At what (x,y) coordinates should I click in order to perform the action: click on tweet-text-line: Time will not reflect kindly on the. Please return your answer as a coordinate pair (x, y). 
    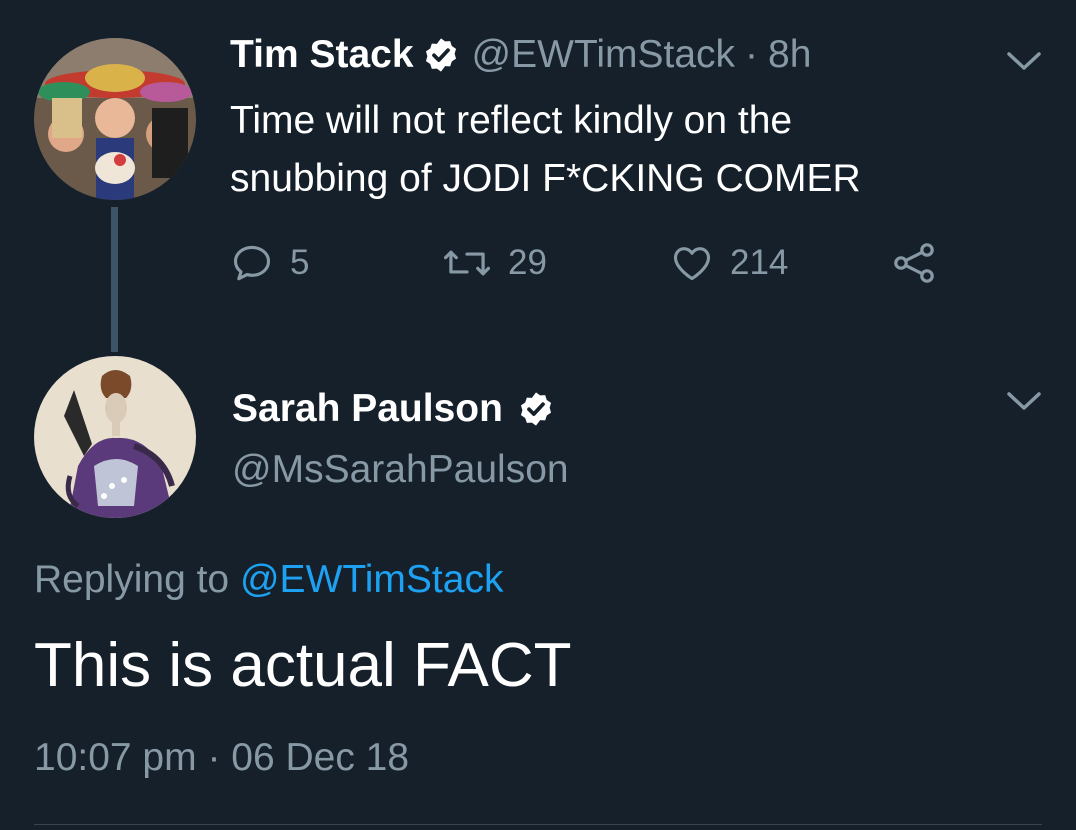
    Looking at the image, I should click on (511, 120).